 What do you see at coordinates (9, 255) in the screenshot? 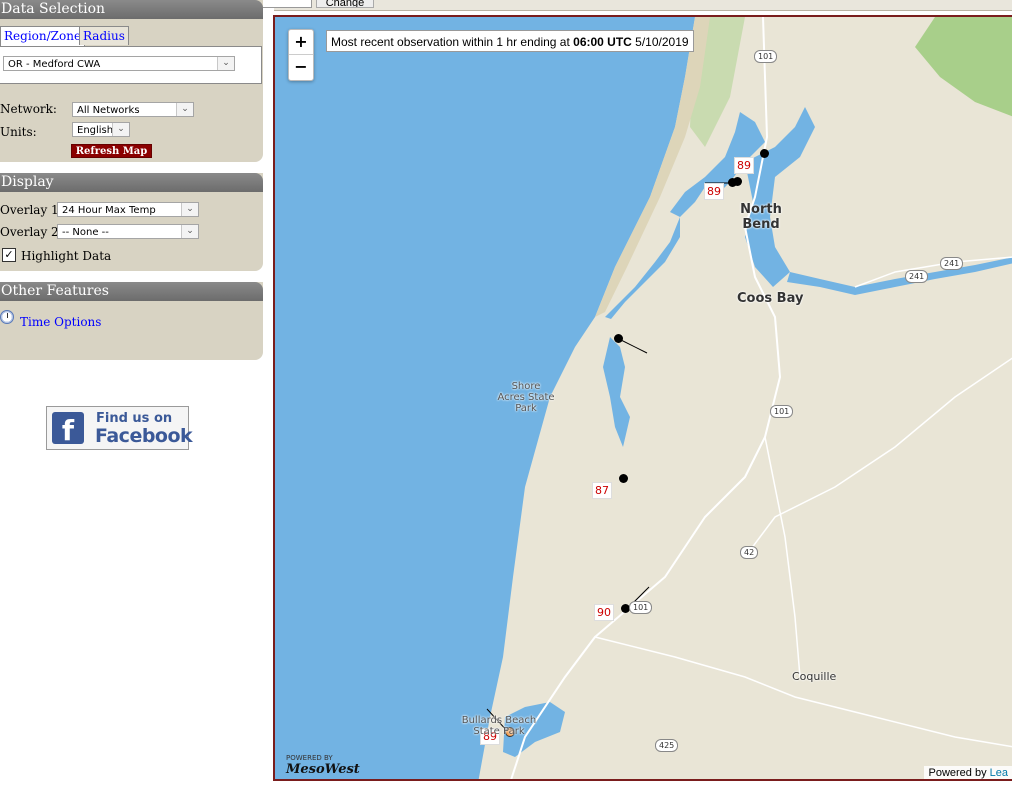
I see `highlight-data-checkbox: ✓` at bounding box center [9, 255].